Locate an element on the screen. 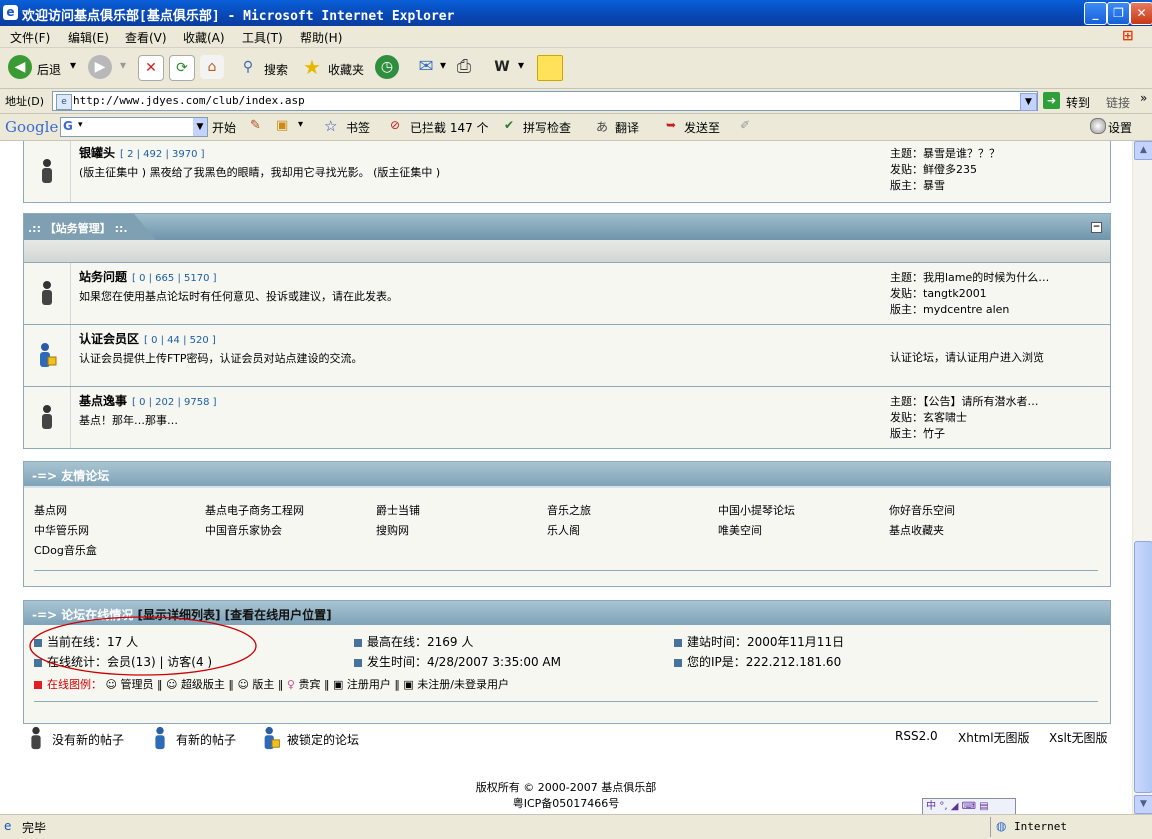 The height and width of the screenshot is (839, 1152). go-arrow-icon: ➜ is located at coordinates (1051, 100).